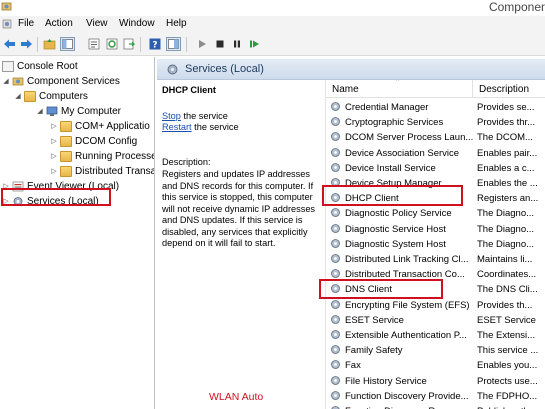 This screenshot has height=409, width=545. What do you see at coordinates (115, 171) in the screenshot?
I see `tree-label: Distributed Transa` at bounding box center [115, 171].